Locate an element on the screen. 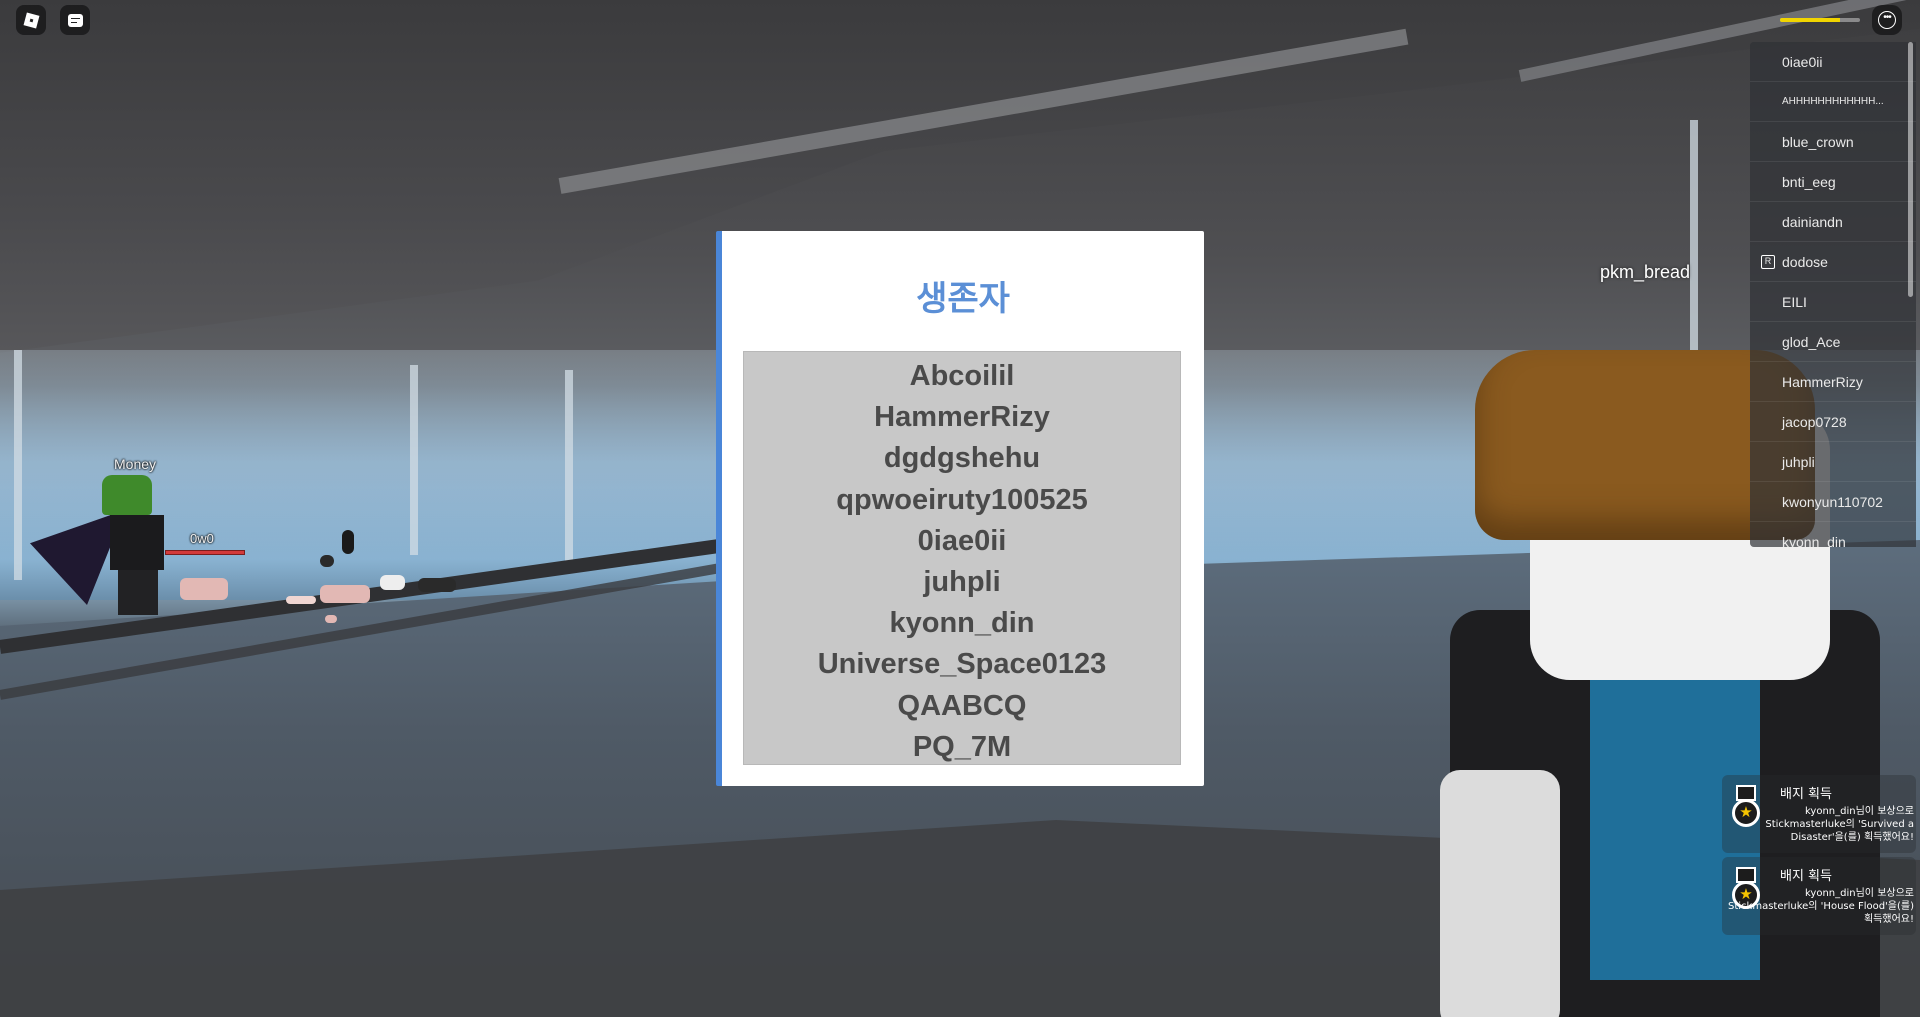  survivor-name: juhpli is located at coordinates (962, 581).